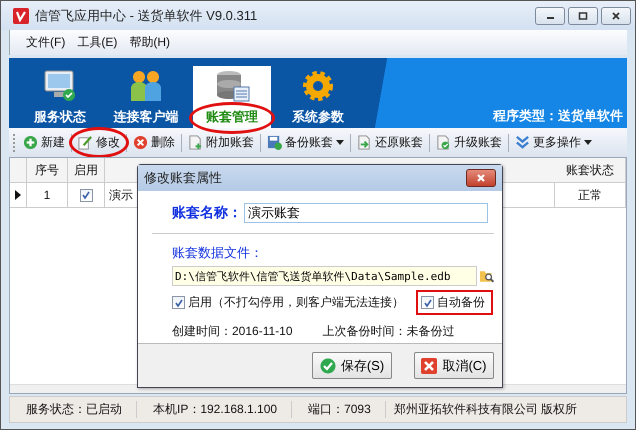 The image size is (636, 430). Describe the element at coordinates (99, 142) in the screenshot. I see `toolbar-button: 修改` at that location.